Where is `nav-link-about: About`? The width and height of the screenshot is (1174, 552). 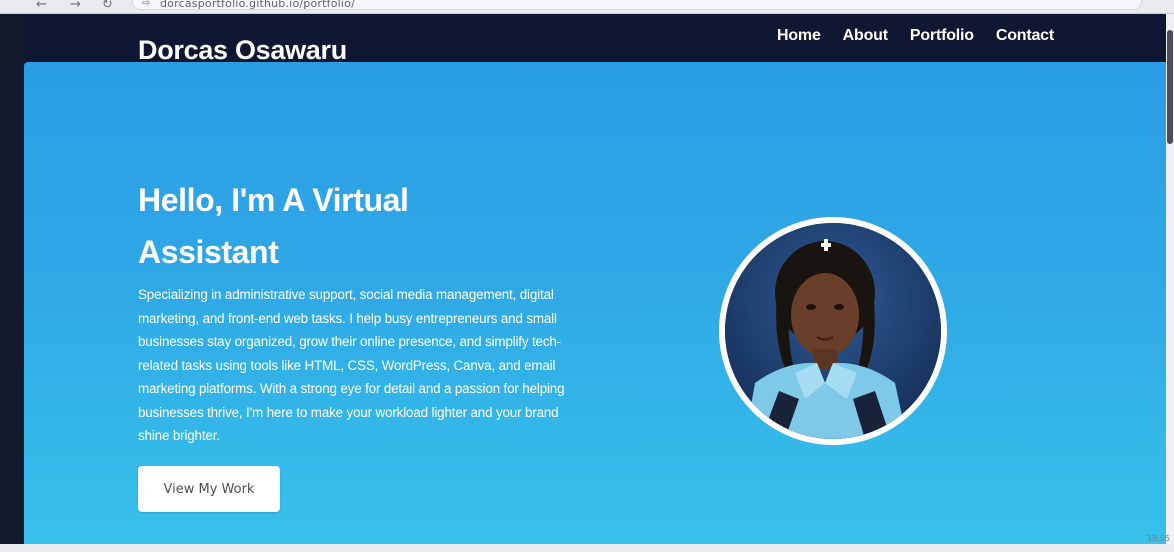 nav-link-about: About is located at coordinates (865, 36).